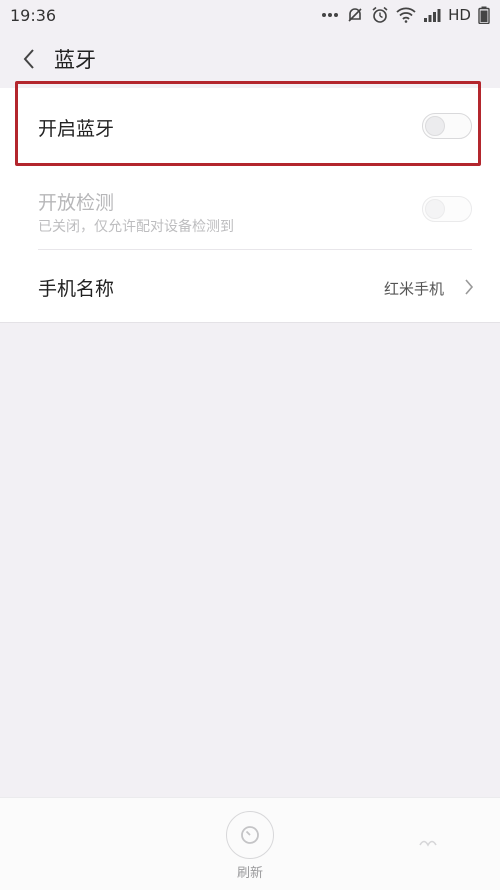 The width and height of the screenshot is (500, 890). I want to click on refresh-button, so click(250, 835).